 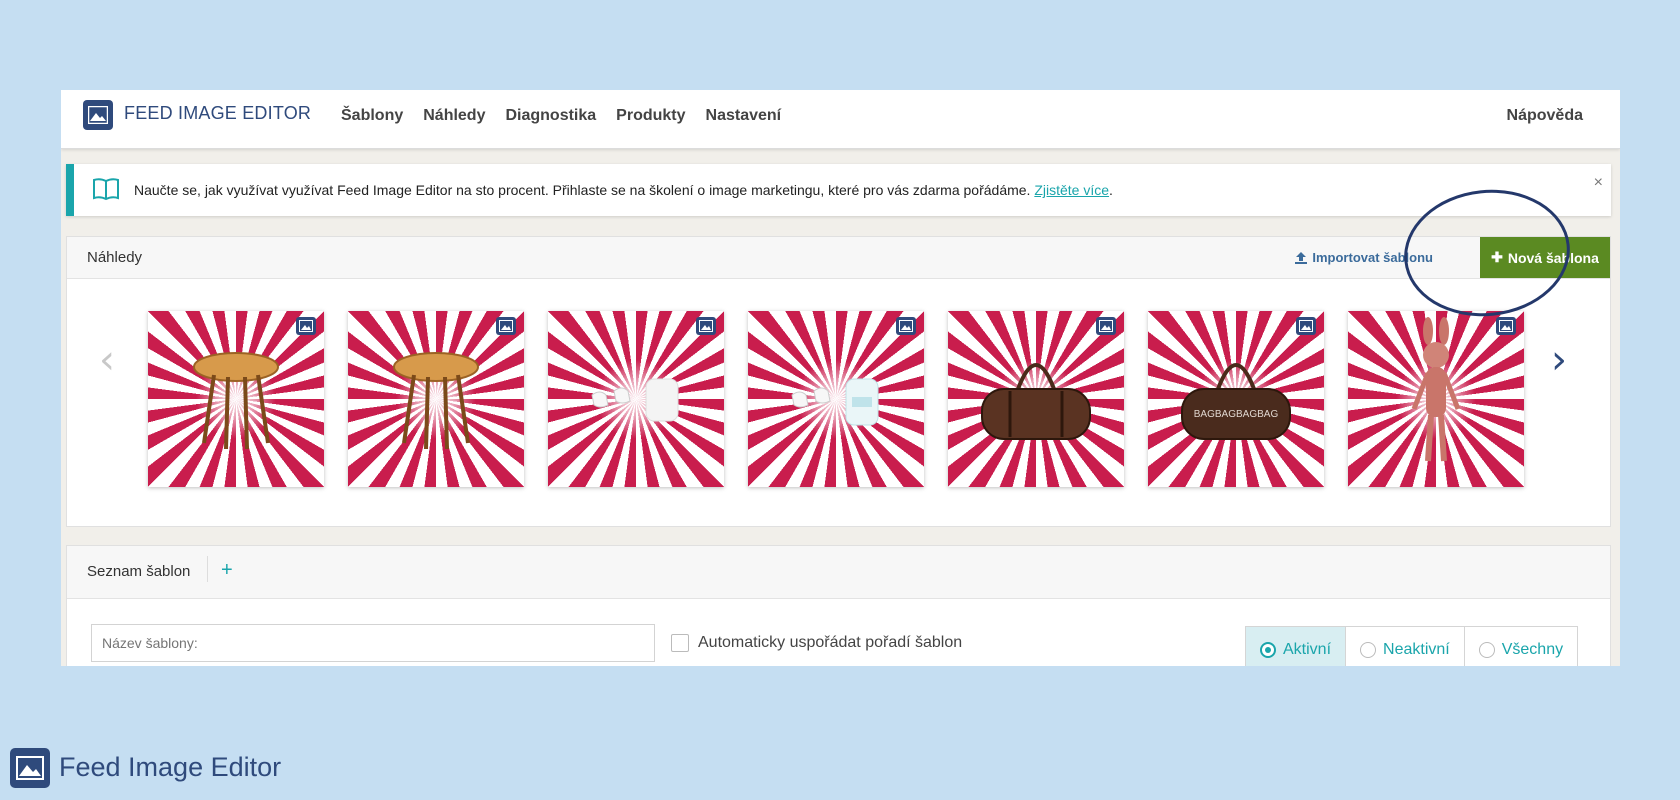 What do you see at coordinates (170, 767) in the screenshot?
I see `brand-name: Feed Image Editor` at bounding box center [170, 767].